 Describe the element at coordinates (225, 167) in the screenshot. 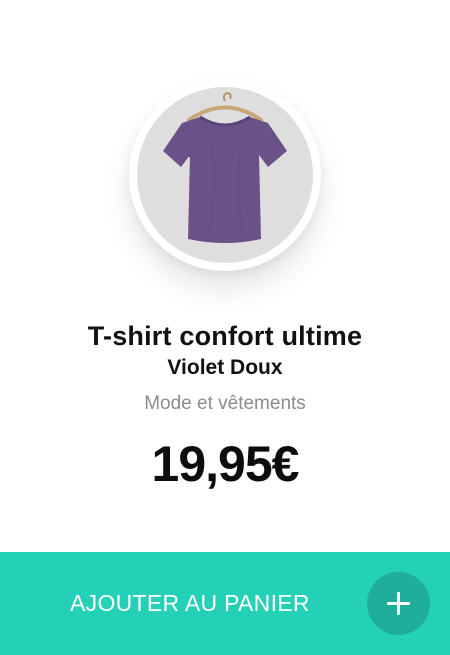

I see `tshirt-icon` at that location.